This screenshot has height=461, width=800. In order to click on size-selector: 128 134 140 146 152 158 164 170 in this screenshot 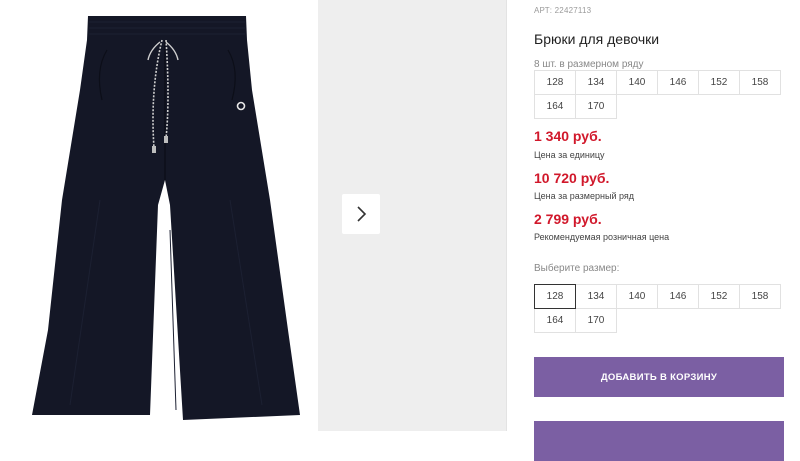, I will do `click(660, 308)`.